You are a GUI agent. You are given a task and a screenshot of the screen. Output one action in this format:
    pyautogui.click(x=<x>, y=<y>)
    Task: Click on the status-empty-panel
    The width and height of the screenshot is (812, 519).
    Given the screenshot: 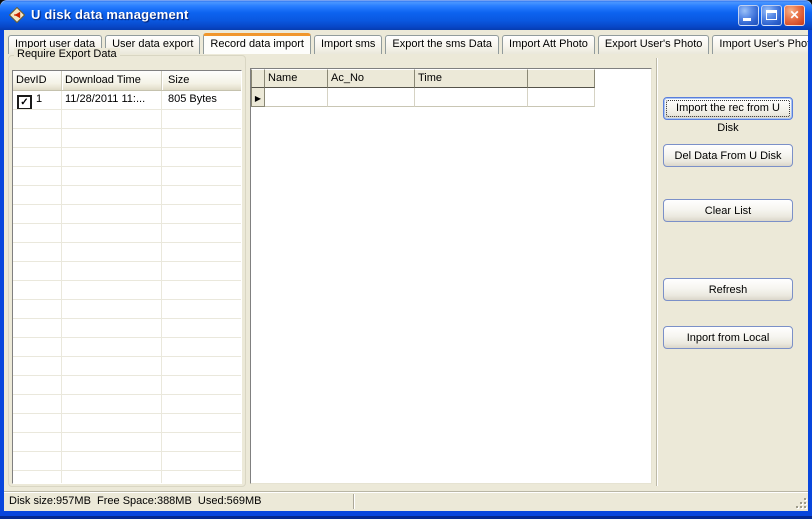 What is the action you would take?
    pyautogui.click(x=574, y=501)
    